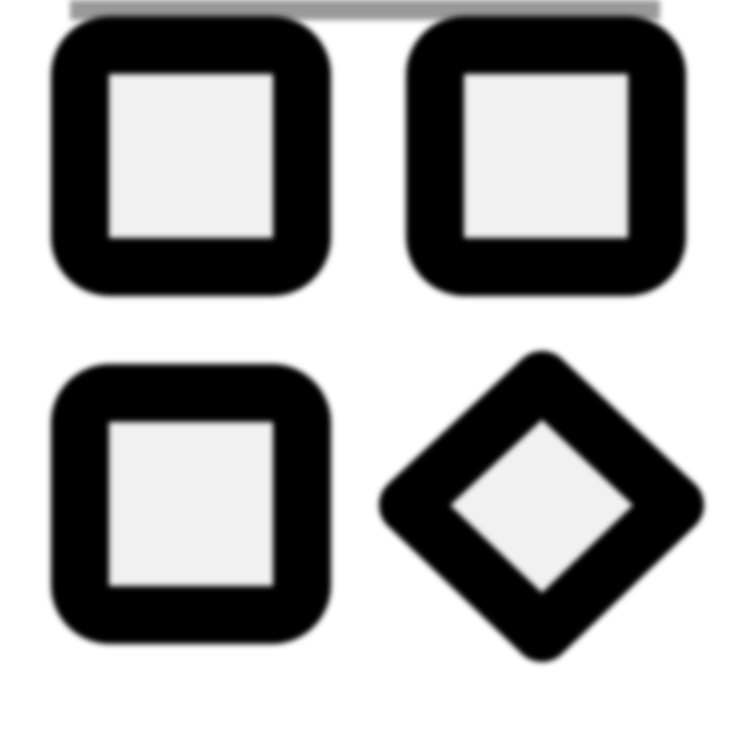 This screenshot has height=733, width=752. Describe the element at coordinates (546, 156) in the screenshot. I see `tile-square-top-right` at that location.